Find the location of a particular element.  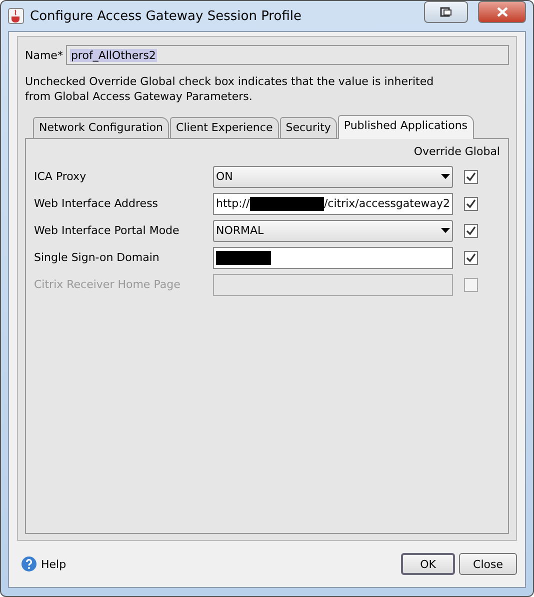

dropdown: ON is located at coordinates (333, 177).